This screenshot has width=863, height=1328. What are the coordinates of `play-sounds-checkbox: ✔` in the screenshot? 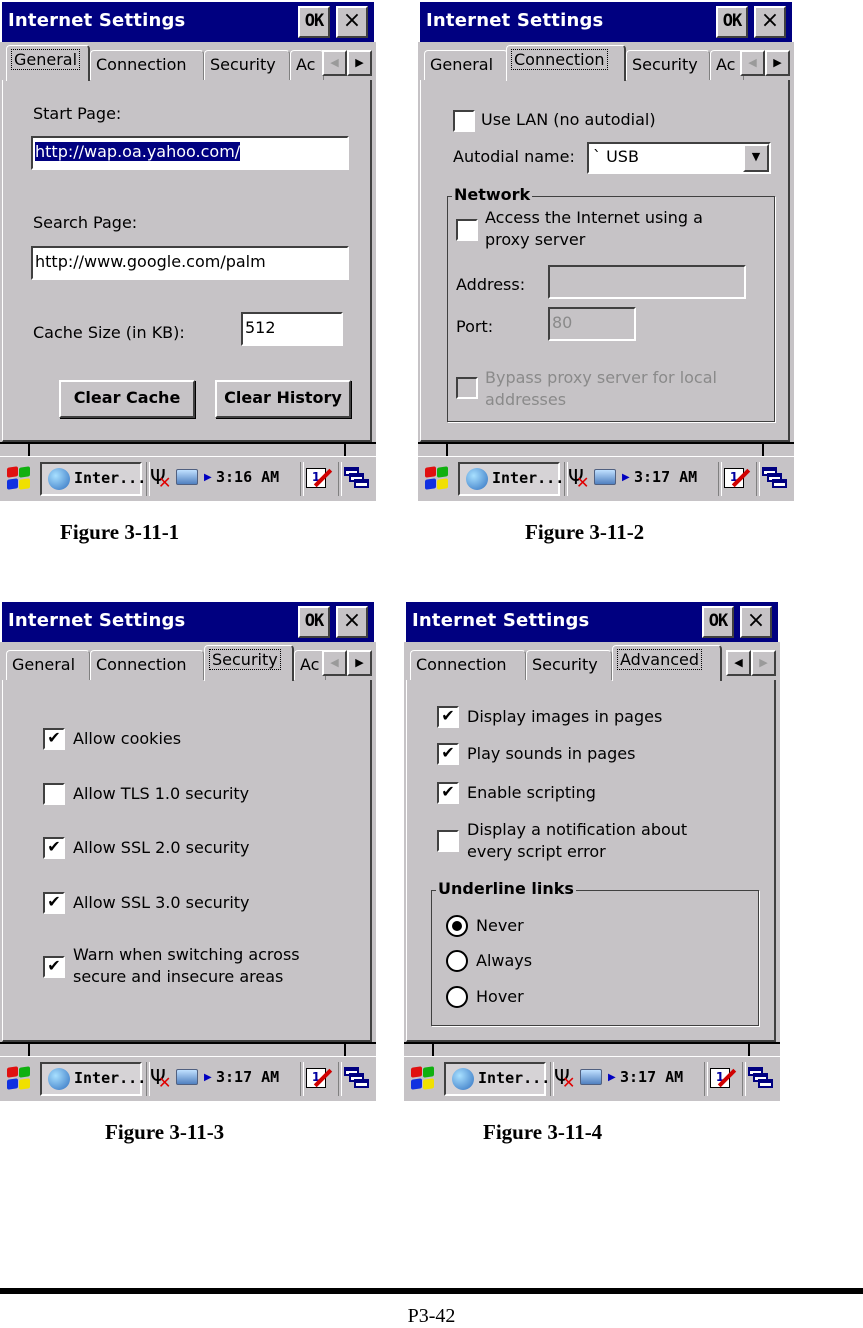 It's located at (448, 754).